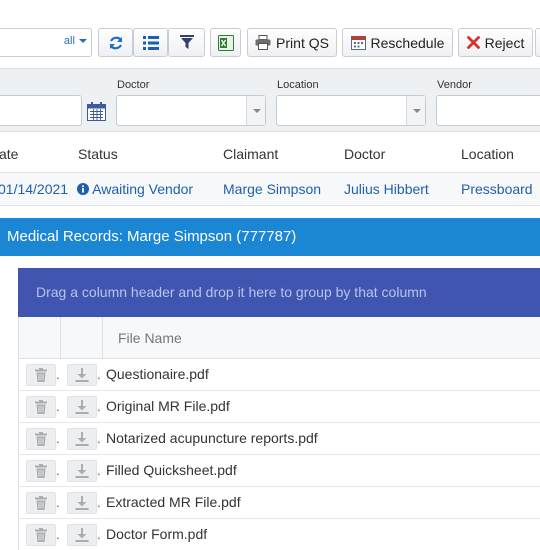 The width and height of the screenshot is (540, 550). What do you see at coordinates (75, 41) in the screenshot?
I see `search-scope-dropdown: all` at bounding box center [75, 41].